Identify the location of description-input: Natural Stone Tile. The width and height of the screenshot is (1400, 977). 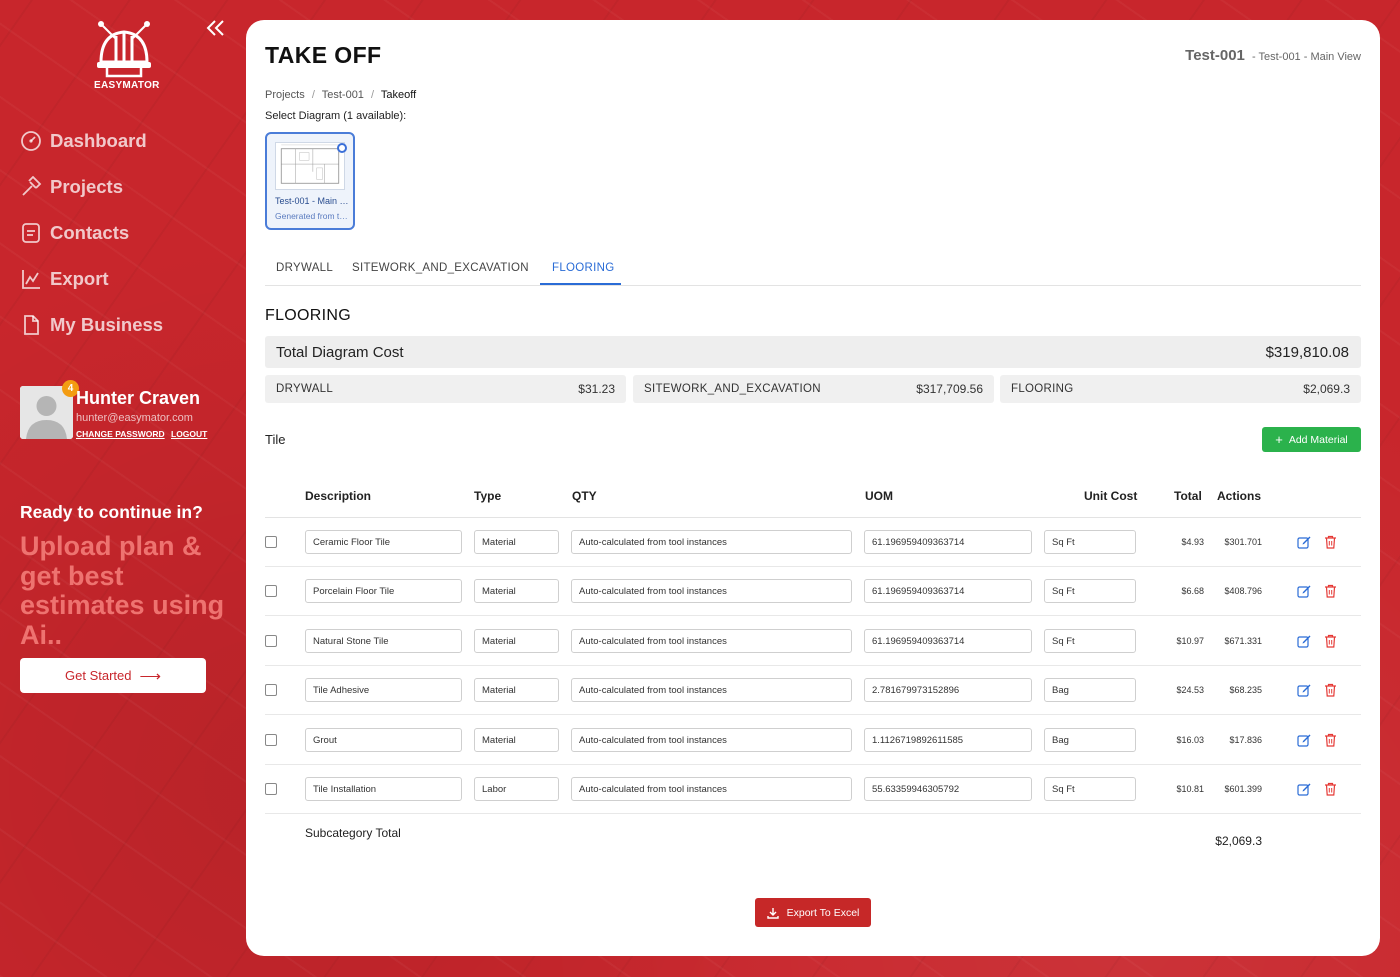
(383, 640).